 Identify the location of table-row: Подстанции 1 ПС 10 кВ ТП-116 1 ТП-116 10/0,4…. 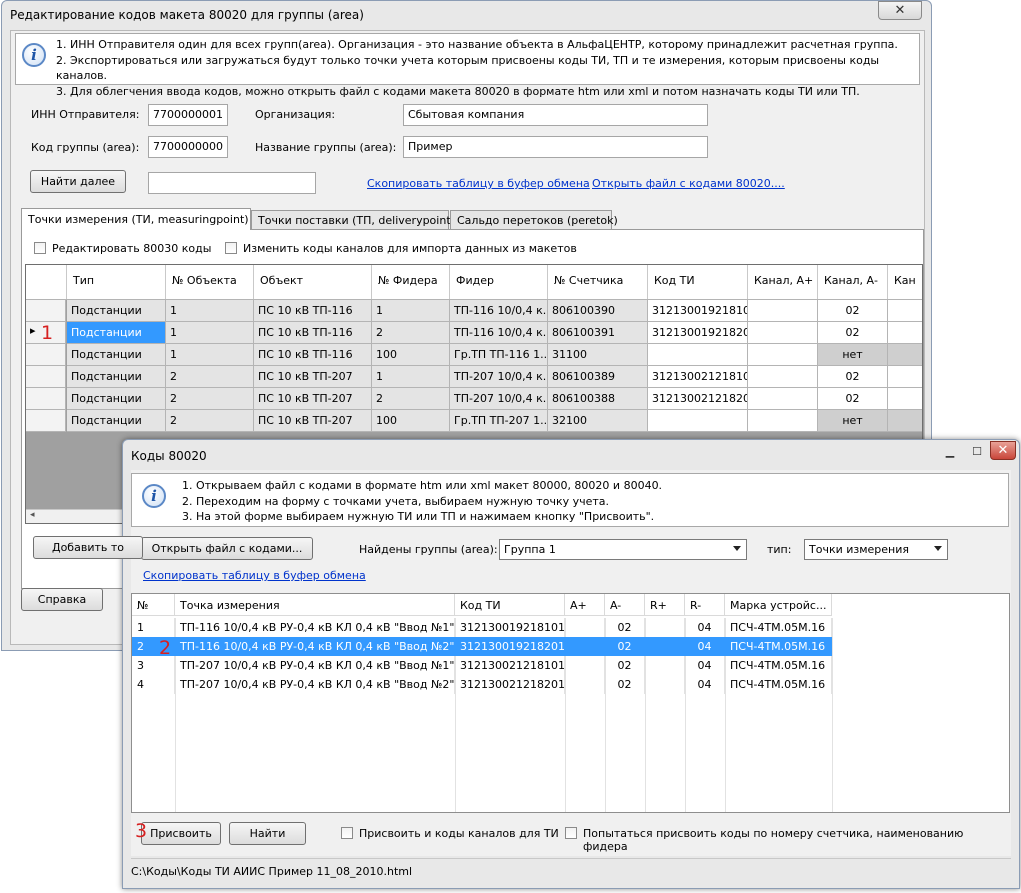
(474, 311).